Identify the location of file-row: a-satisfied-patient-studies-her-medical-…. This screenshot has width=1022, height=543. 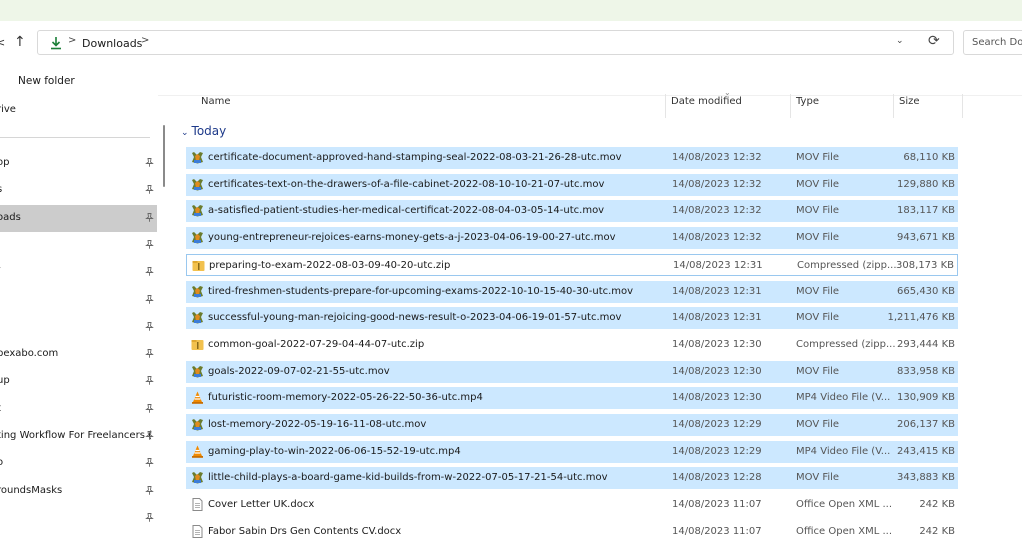
(572, 211).